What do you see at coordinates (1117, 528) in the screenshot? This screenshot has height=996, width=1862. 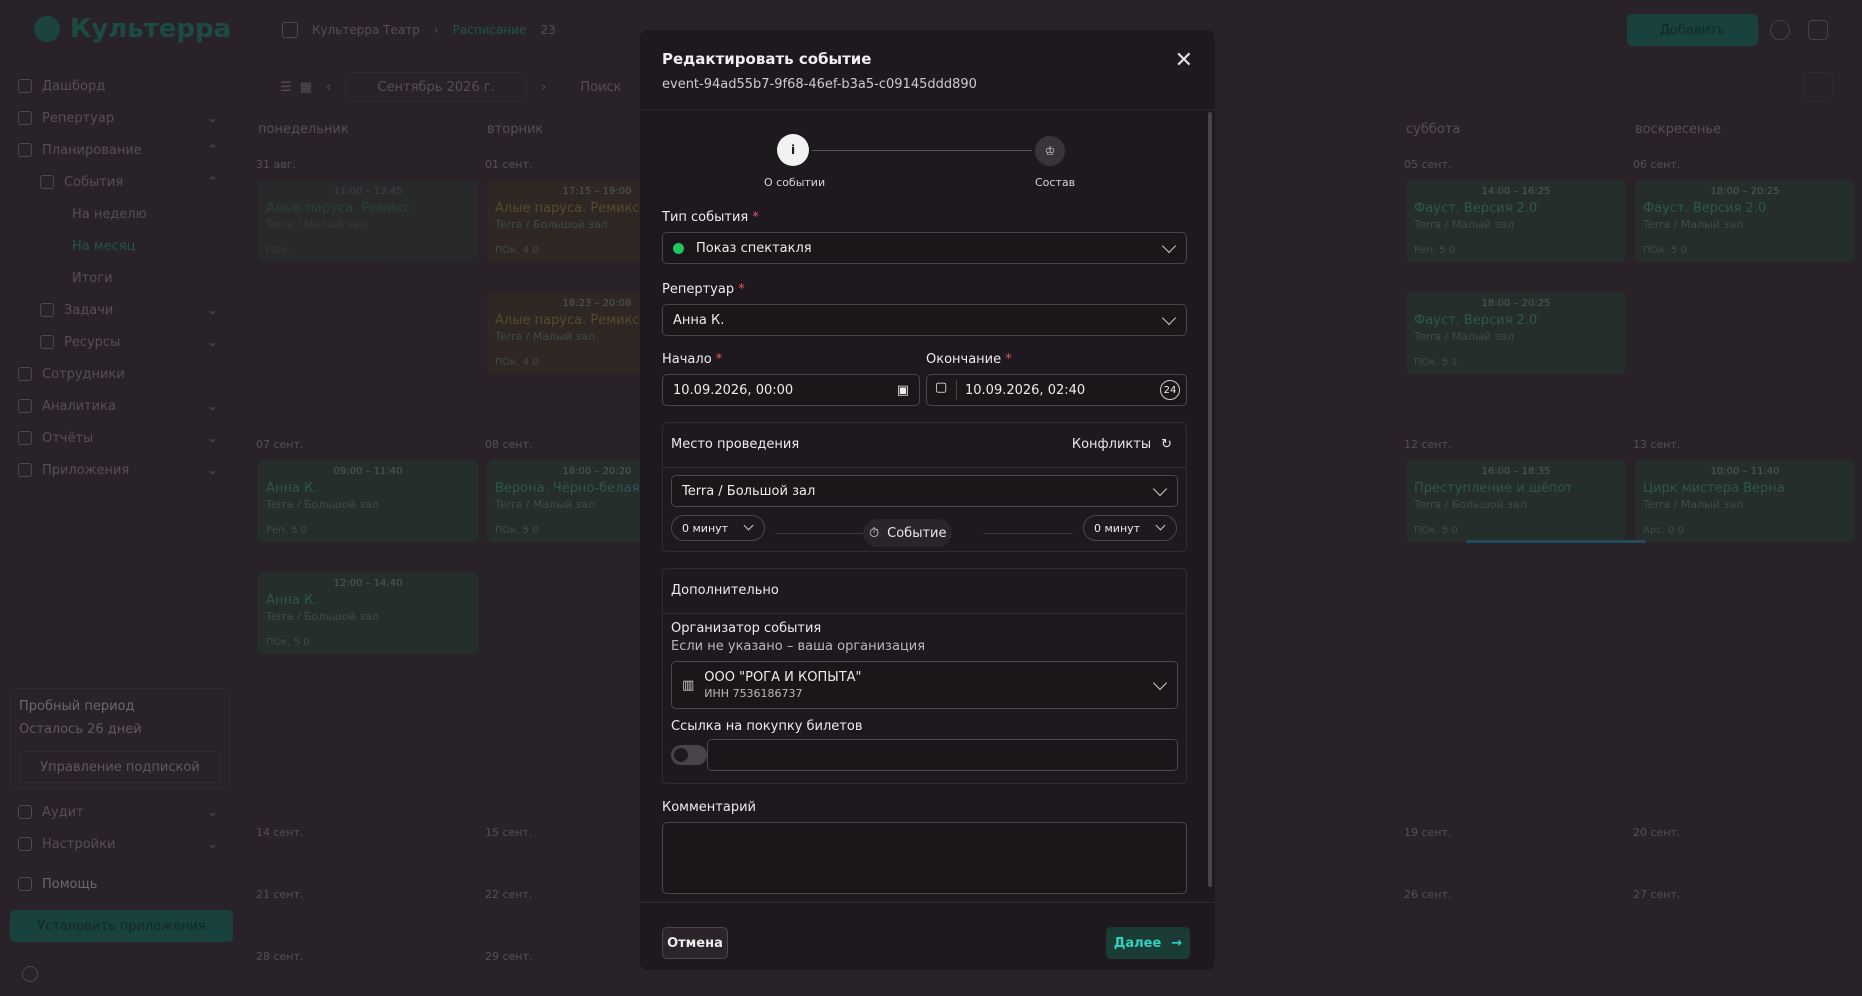 I see `after-buffer-value: 0 минут` at bounding box center [1117, 528].